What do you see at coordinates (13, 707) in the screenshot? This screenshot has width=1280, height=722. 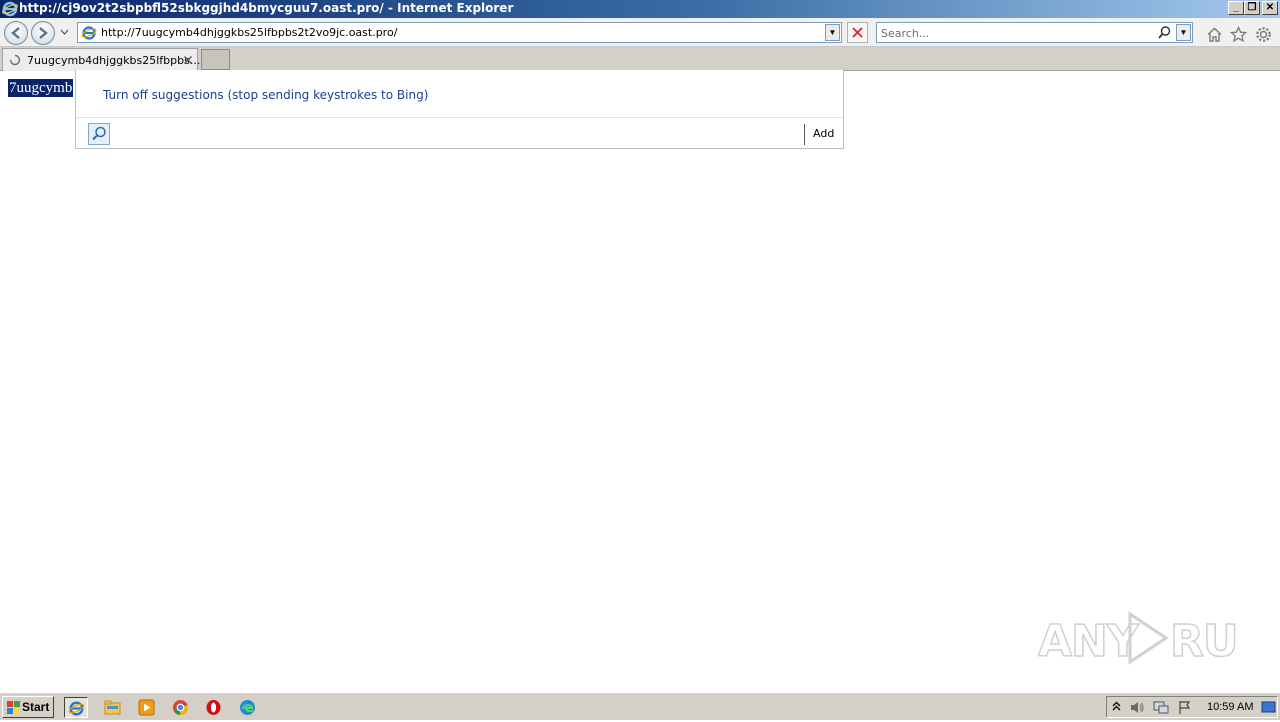 I see `windows-logo-icon` at bounding box center [13, 707].